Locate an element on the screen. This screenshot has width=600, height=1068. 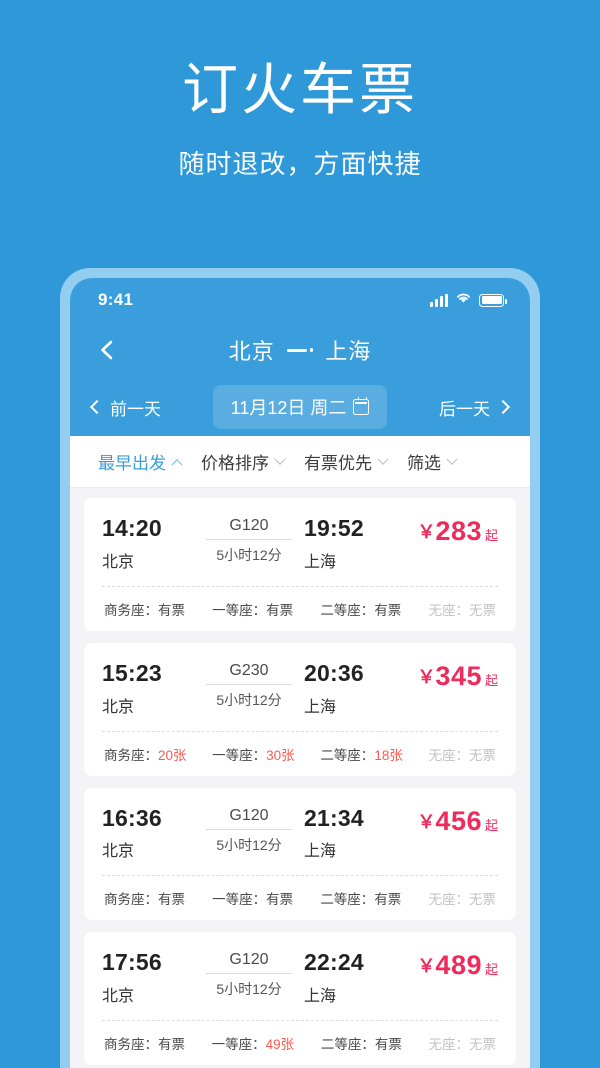
seat-availability: 商务座：20张 is located at coordinates (145, 754).